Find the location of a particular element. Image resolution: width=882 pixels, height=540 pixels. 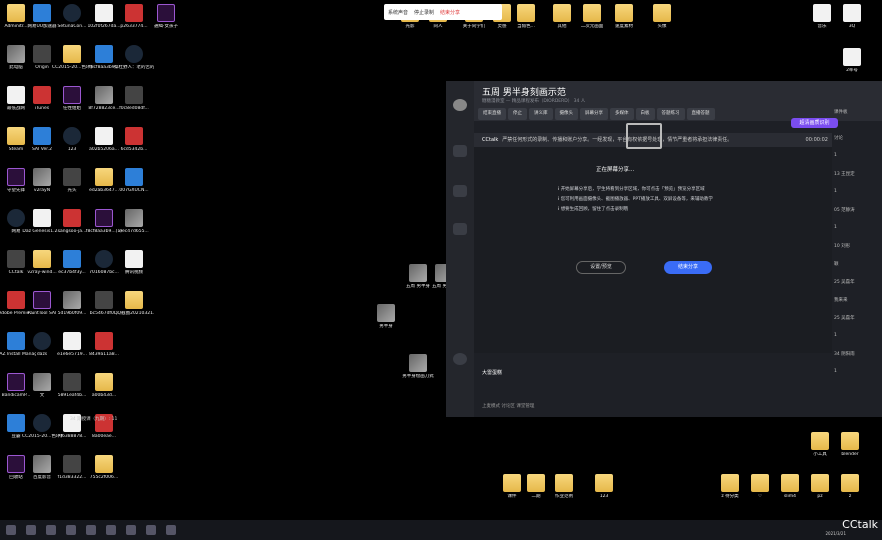

chat-message: 34 阴阳雨 is located at coordinates (844, 354).